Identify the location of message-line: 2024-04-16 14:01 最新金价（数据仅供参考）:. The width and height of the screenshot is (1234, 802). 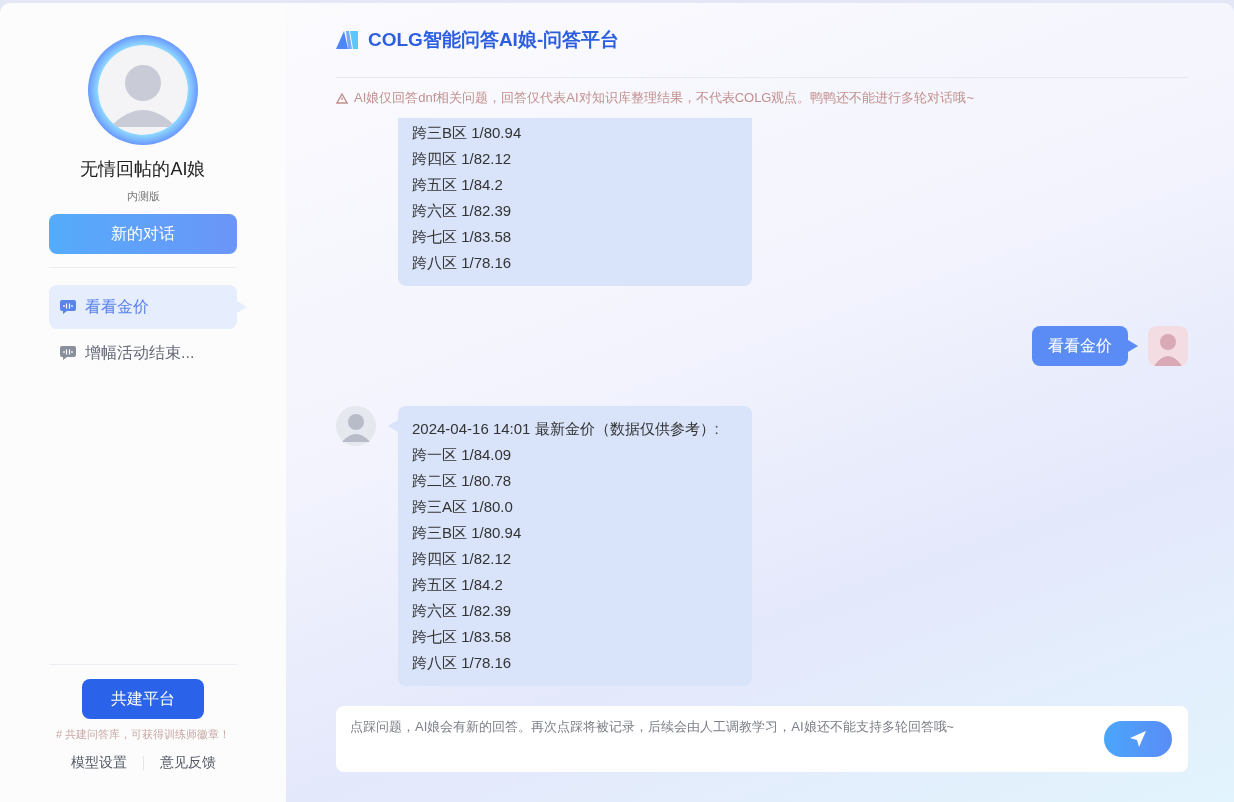
(566, 429).